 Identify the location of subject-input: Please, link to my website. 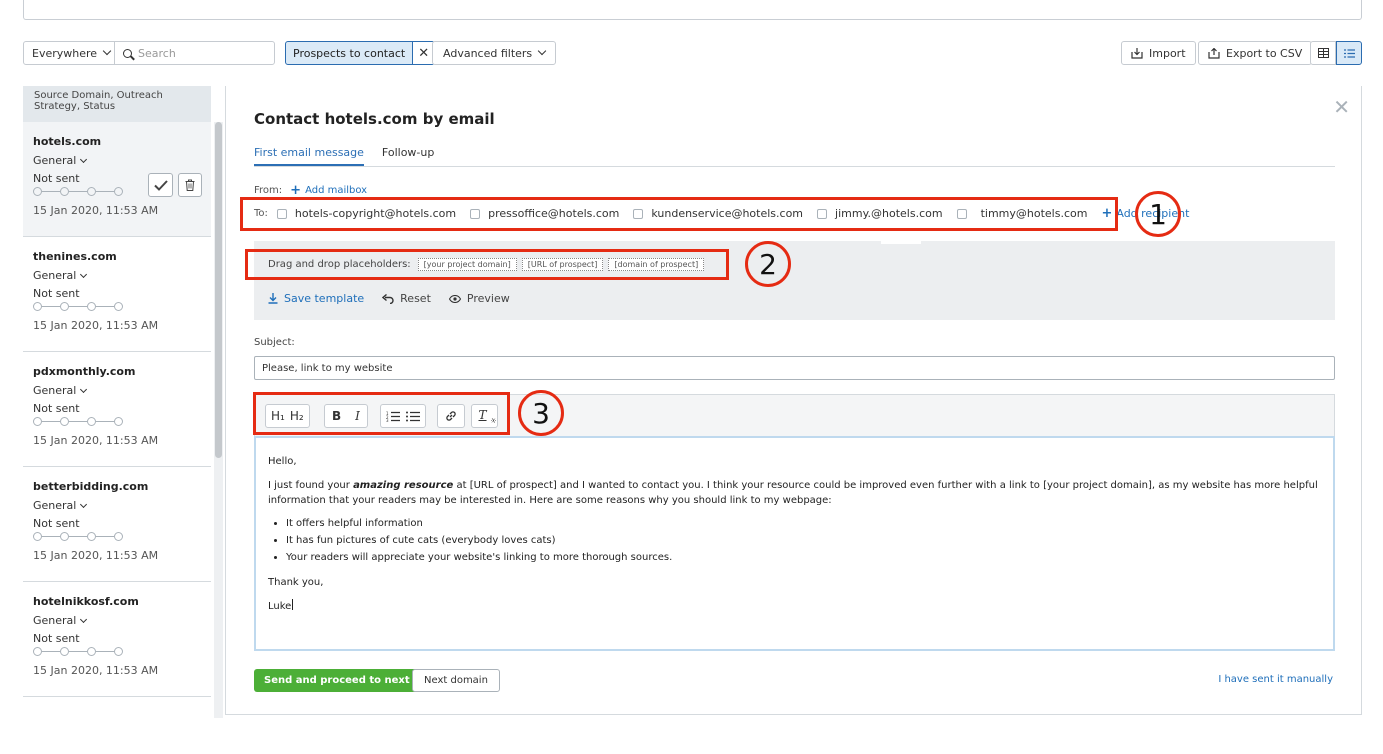
(794, 368).